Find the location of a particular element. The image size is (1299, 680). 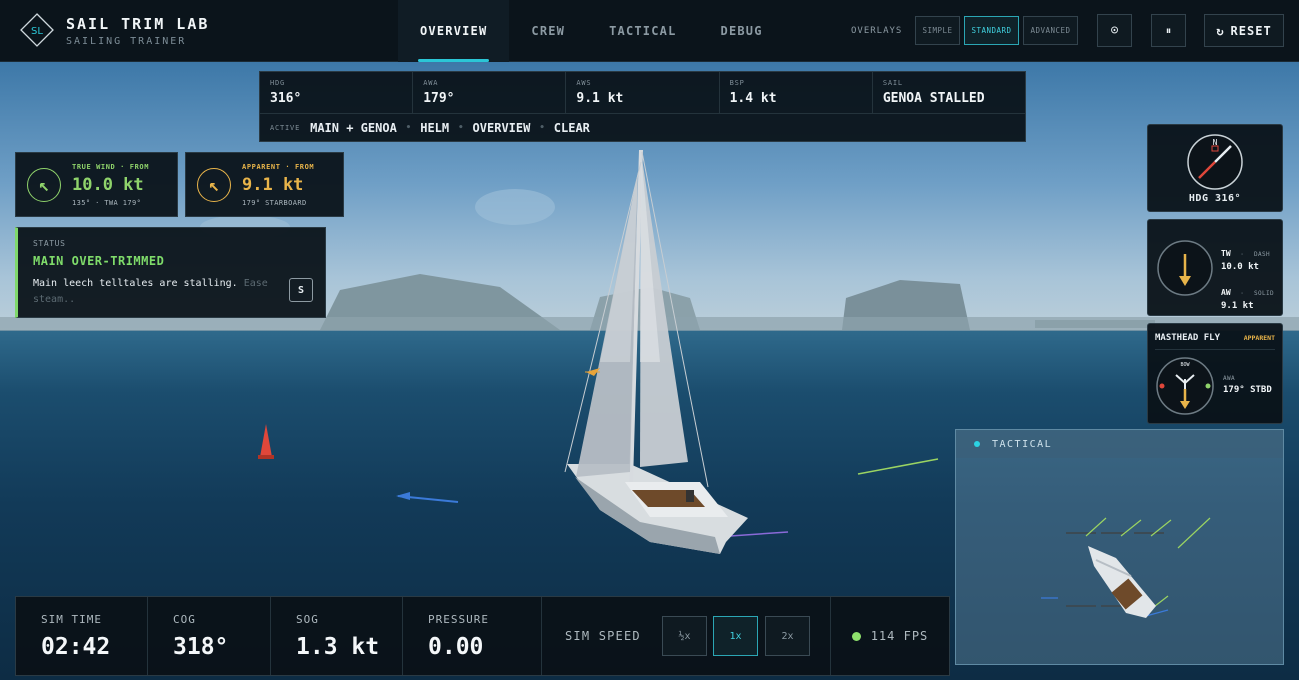

speed-half-button: ½x is located at coordinates (684, 636).